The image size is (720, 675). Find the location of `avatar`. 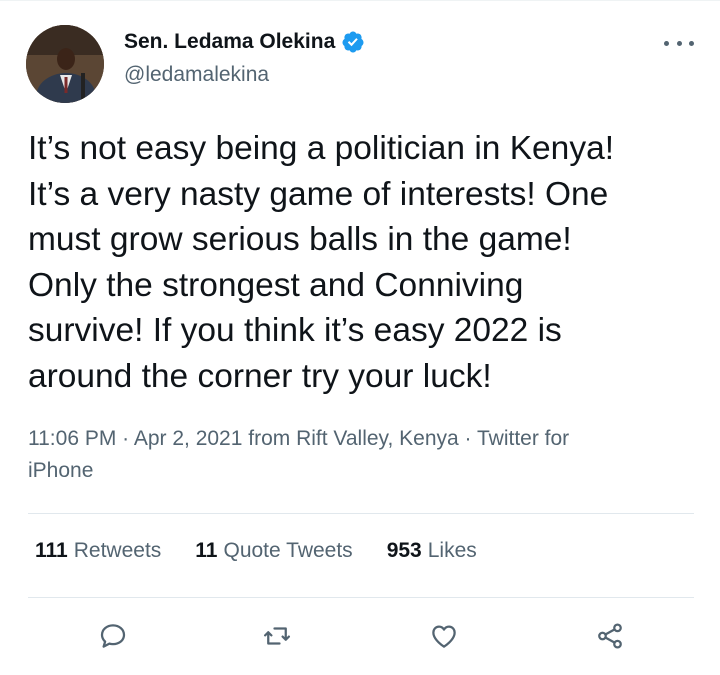

avatar is located at coordinates (65, 64).